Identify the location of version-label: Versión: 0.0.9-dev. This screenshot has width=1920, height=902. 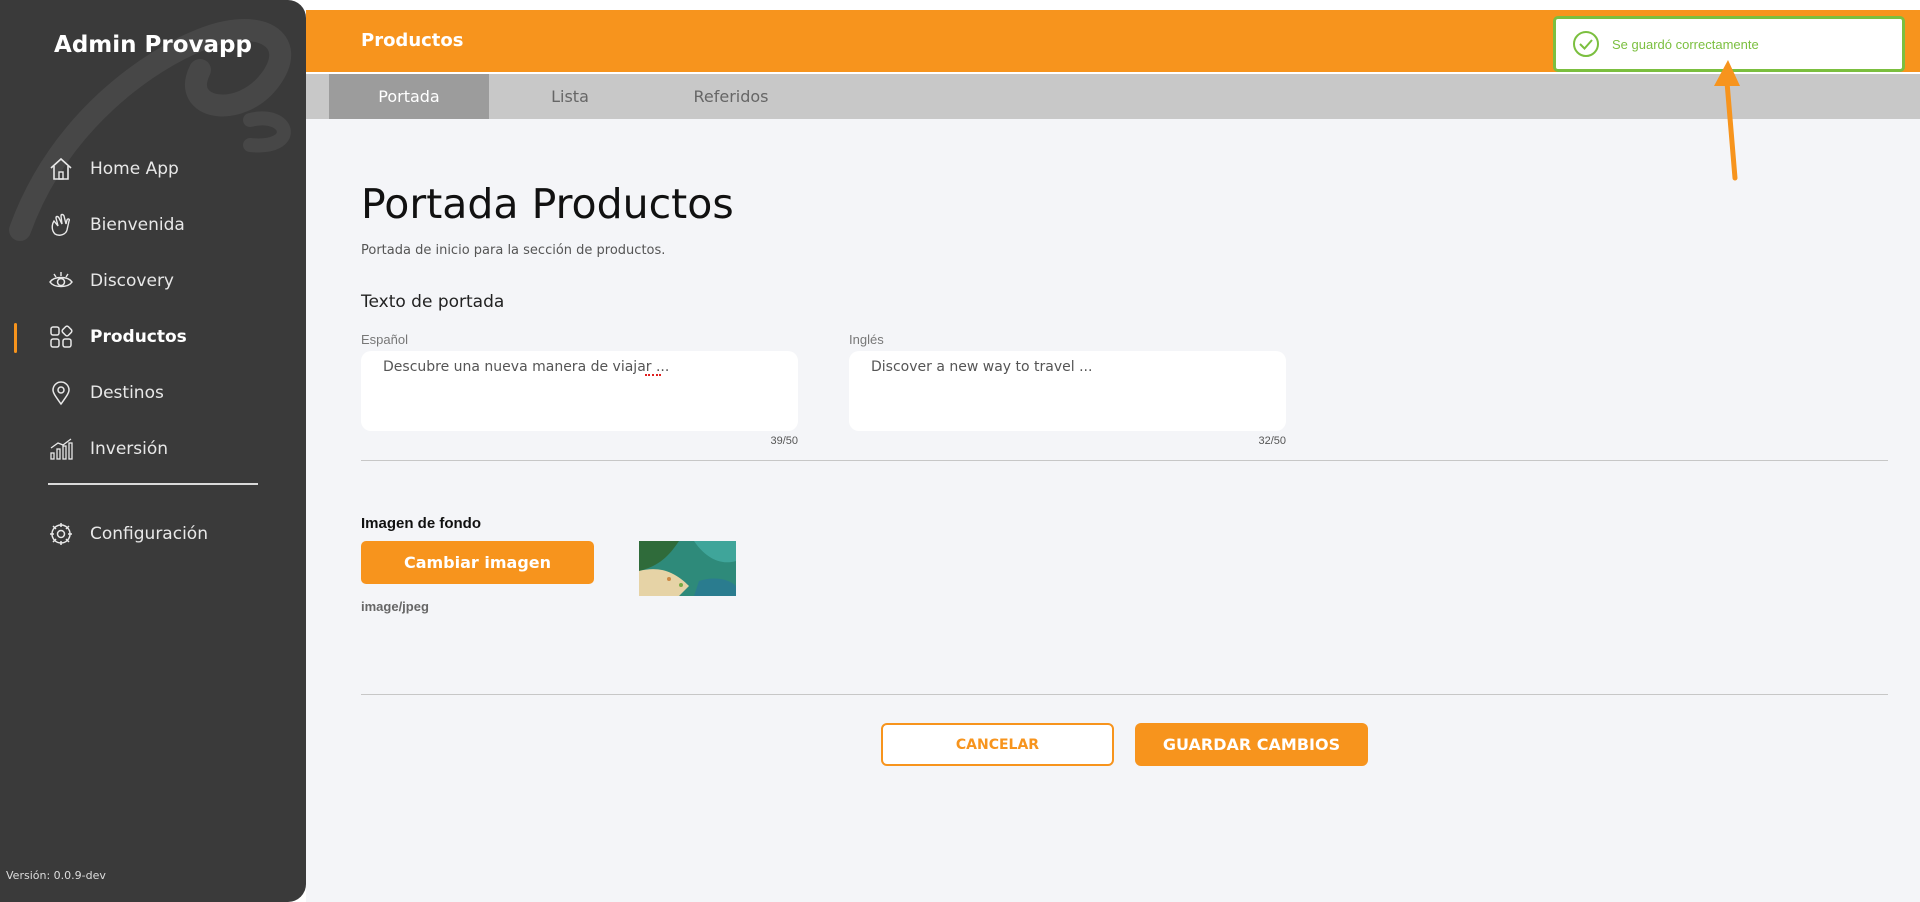
(56, 875).